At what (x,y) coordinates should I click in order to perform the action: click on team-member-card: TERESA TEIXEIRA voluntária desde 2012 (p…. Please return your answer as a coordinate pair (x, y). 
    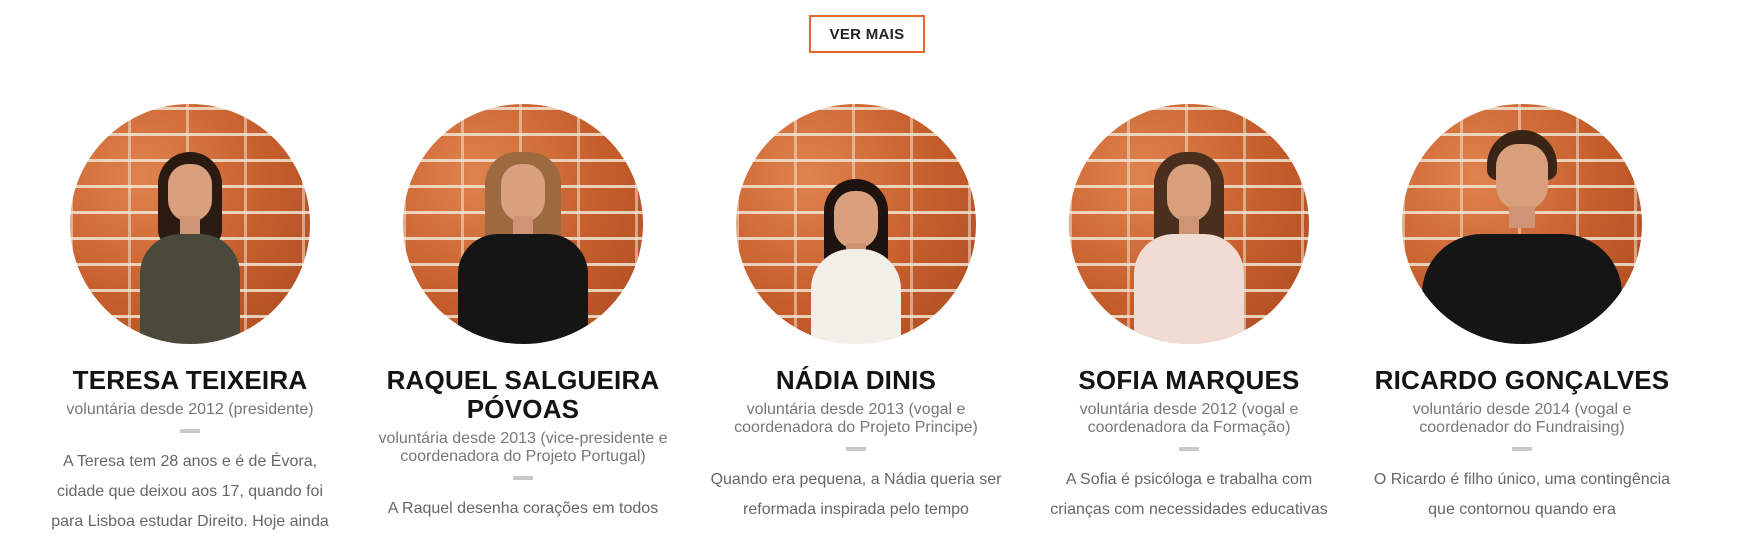
    Looking at the image, I should click on (190, 320).